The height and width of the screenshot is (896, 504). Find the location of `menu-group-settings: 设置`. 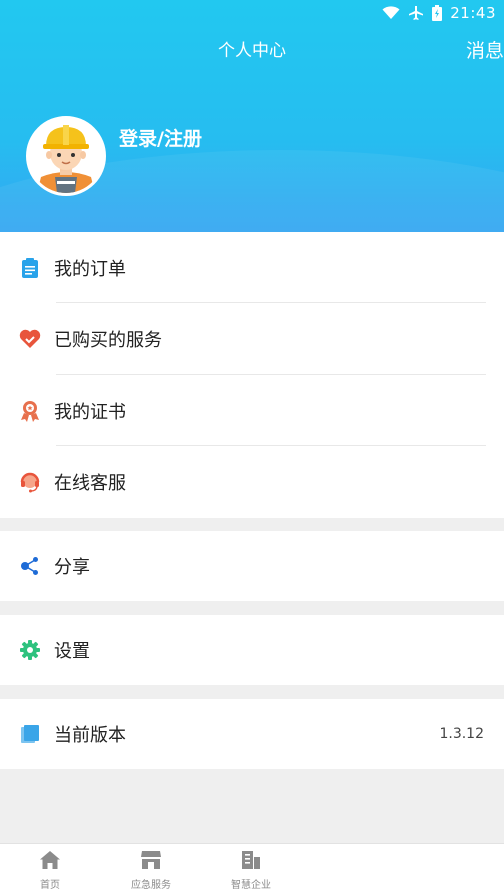

menu-group-settings: 设置 is located at coordinates (252, 650).